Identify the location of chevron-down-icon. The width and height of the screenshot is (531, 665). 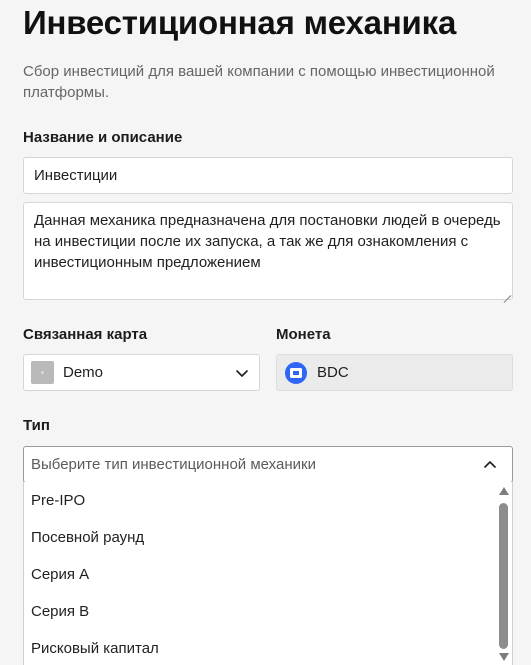
(242, 373).